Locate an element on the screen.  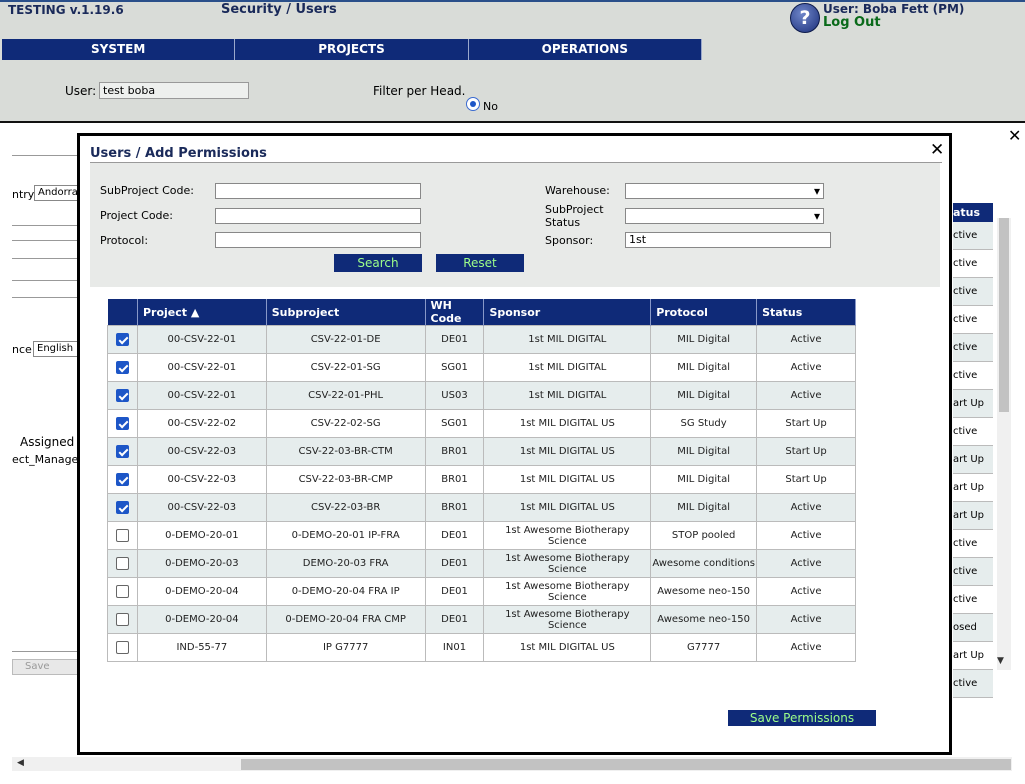
project-cell: 0-DEMO-20-01 is located at coordinates (201, 535).